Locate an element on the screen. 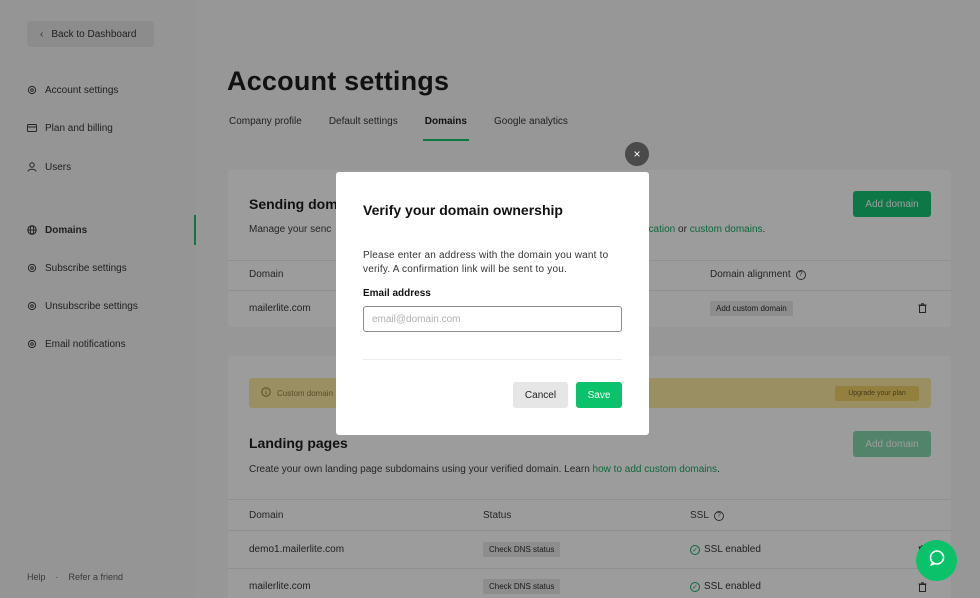 The height and width of the screenshot is (598, 980). chat-button is located at coordinates (936, 560).